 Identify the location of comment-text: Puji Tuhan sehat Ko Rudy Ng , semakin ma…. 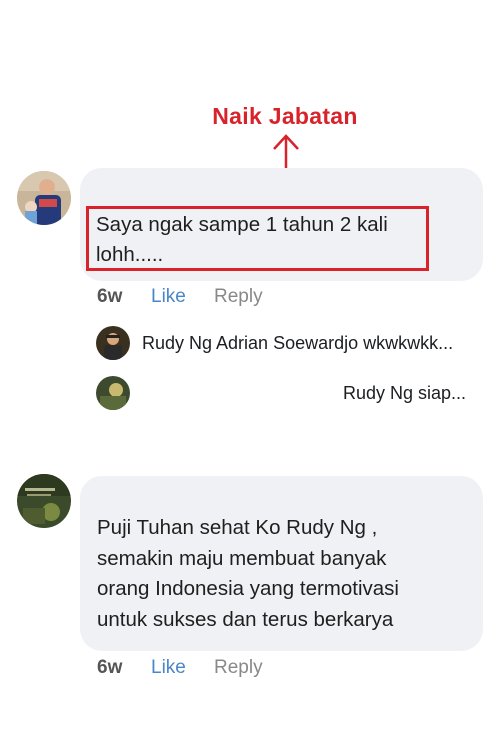
(282, 574).